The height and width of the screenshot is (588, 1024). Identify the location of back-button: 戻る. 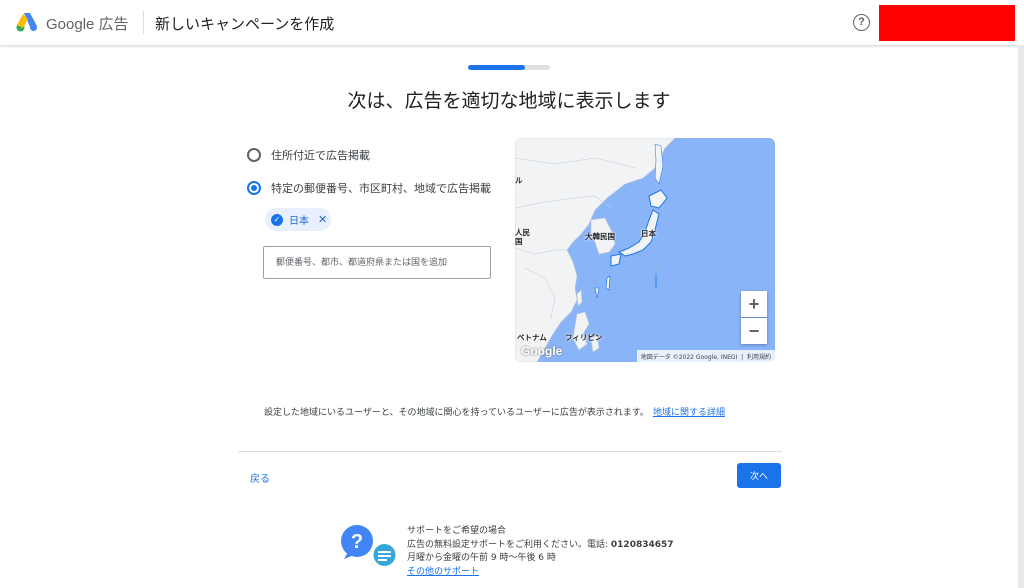
(260, 477).